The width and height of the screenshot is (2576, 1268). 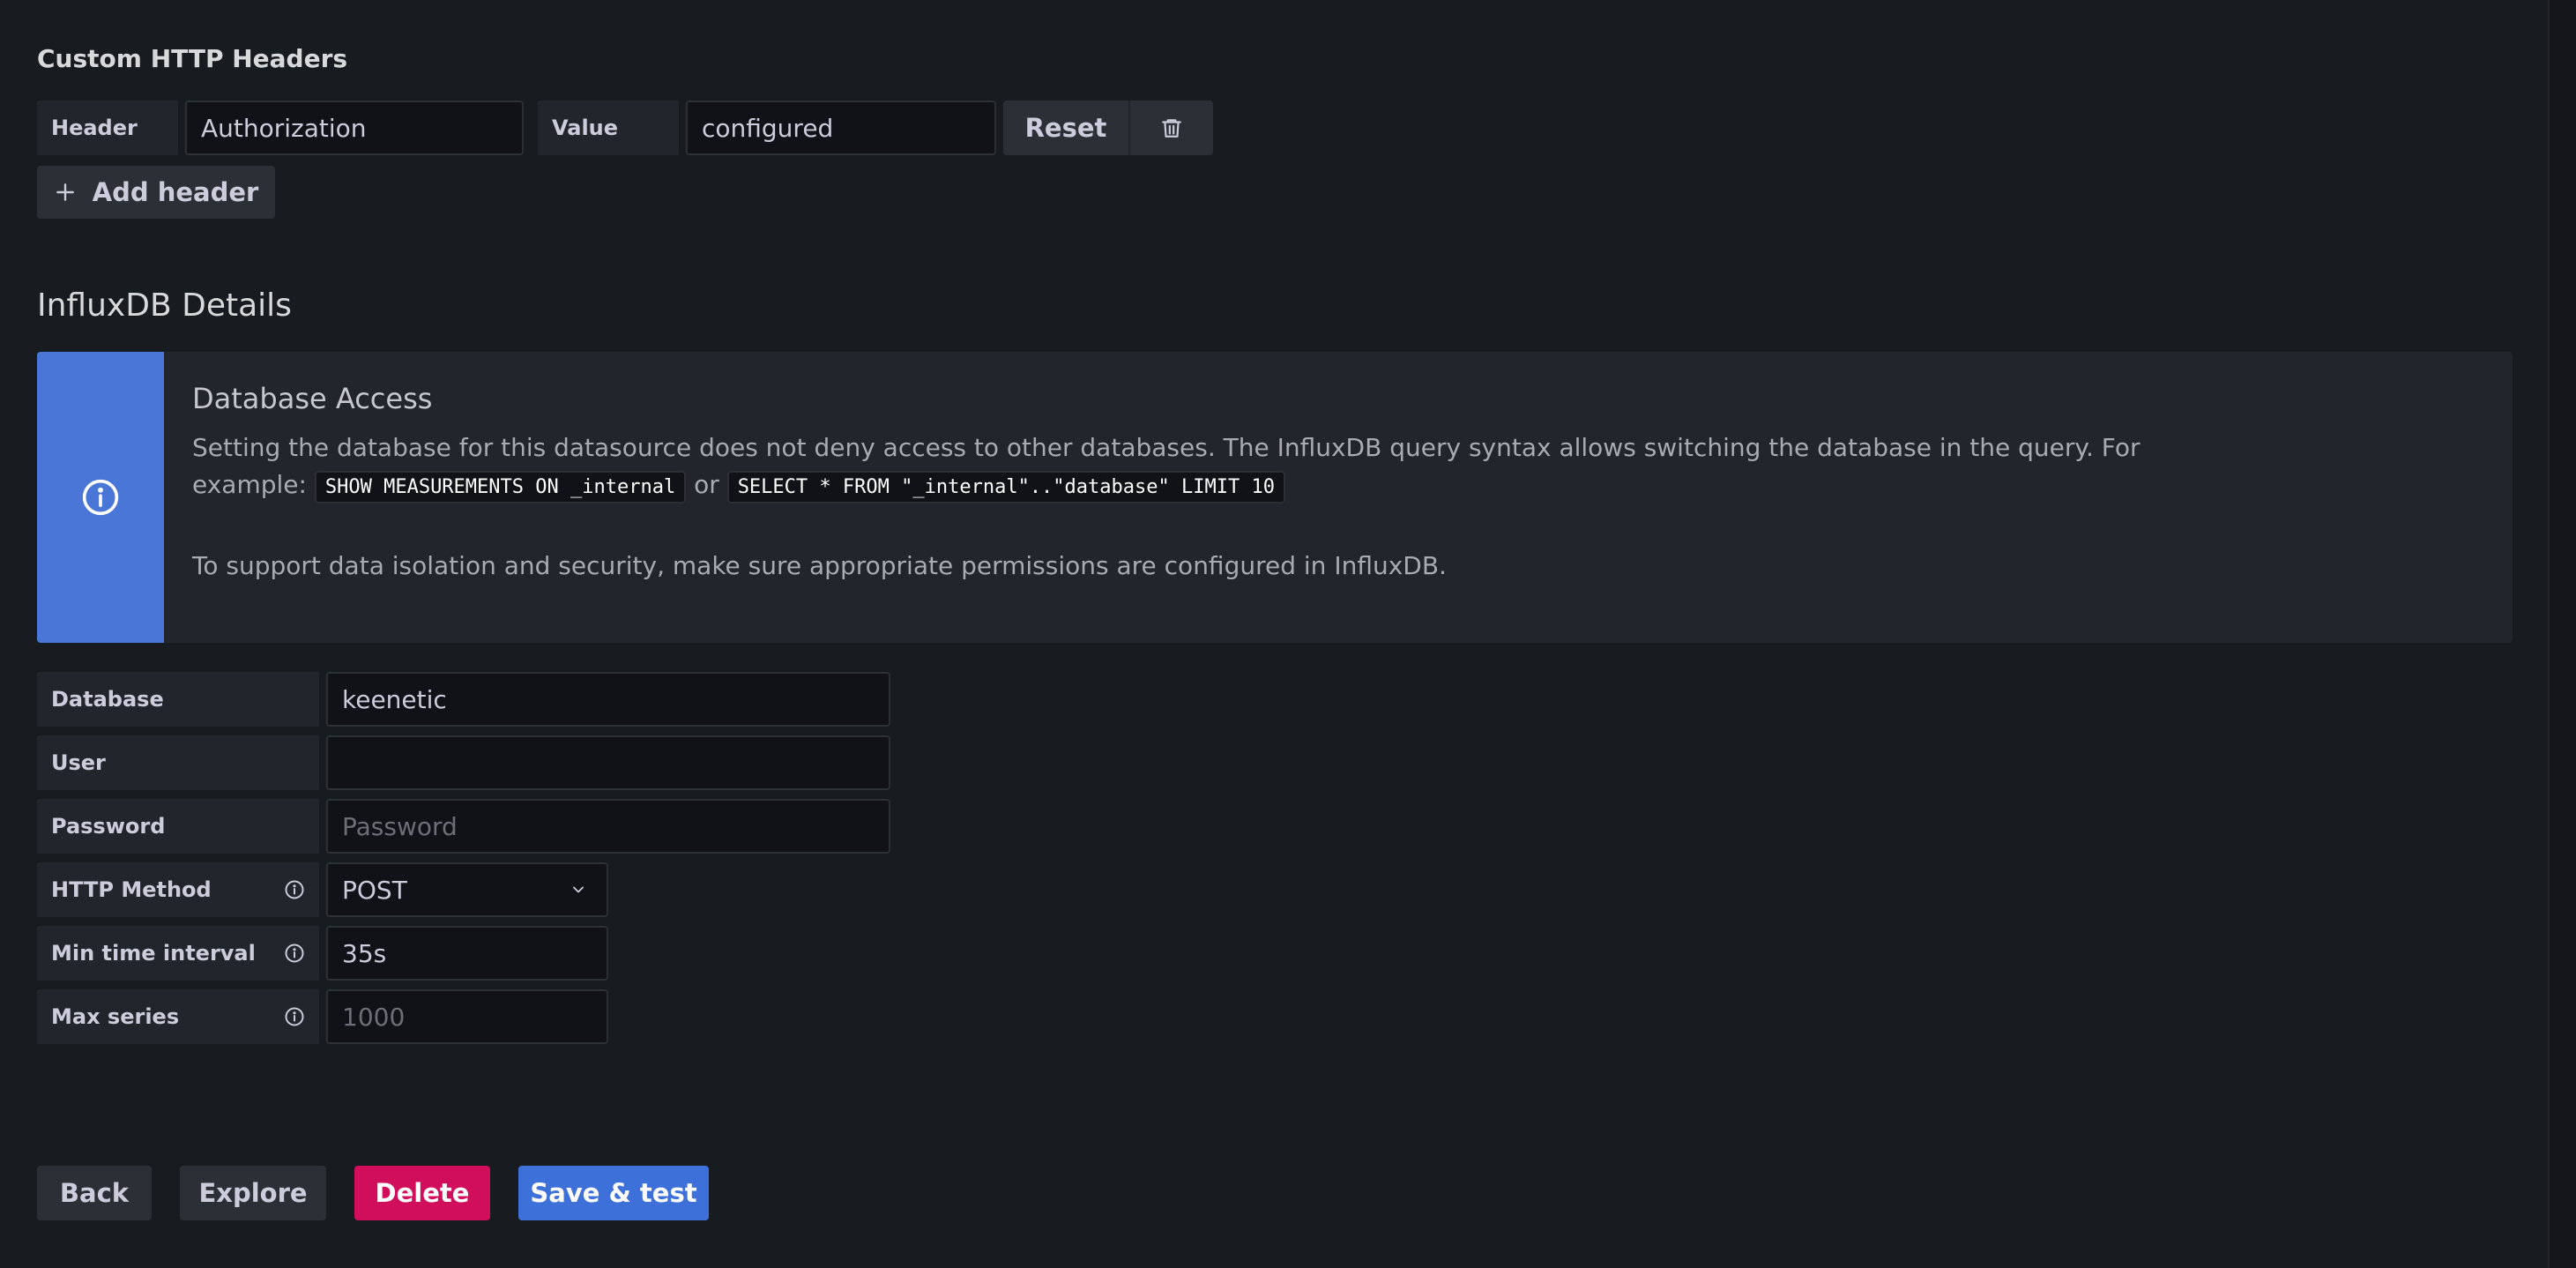 I want to click on add-header-button: Add header, so click(x=156, y=192).